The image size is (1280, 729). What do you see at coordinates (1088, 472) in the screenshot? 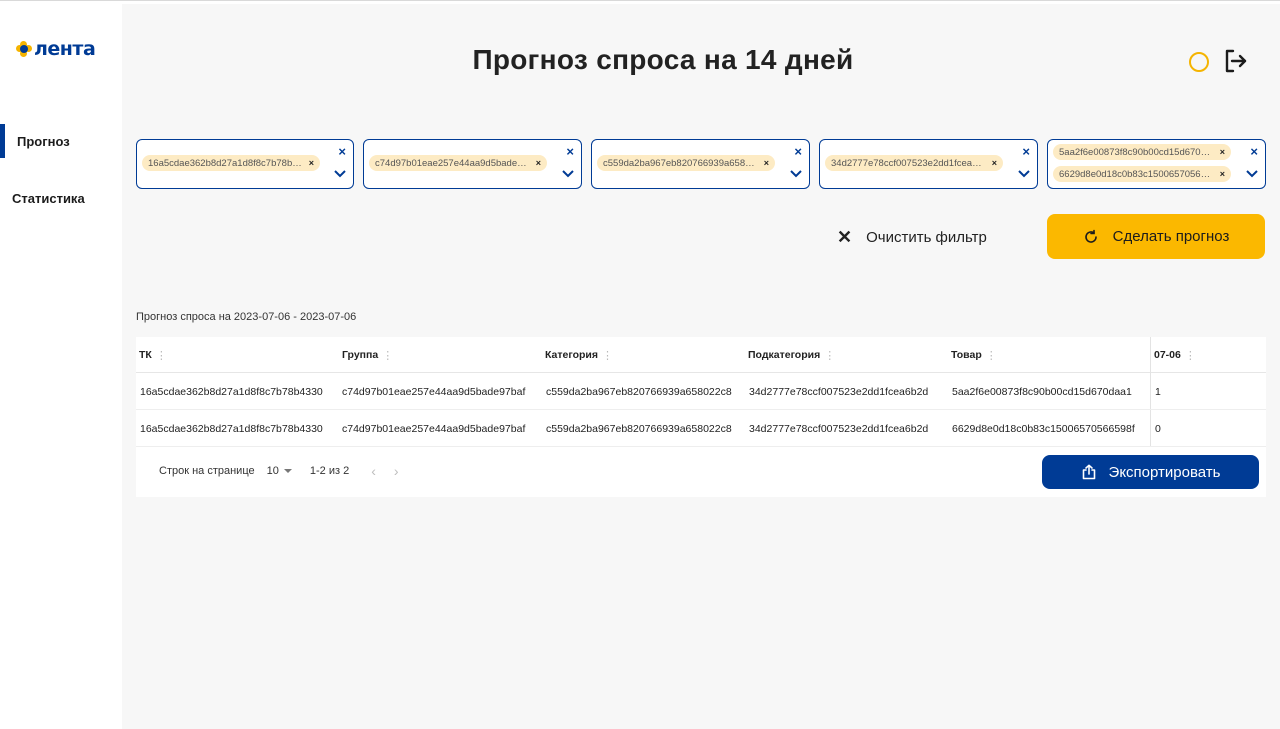
I see `share-export-icon` at bounding box center [1088, 472].